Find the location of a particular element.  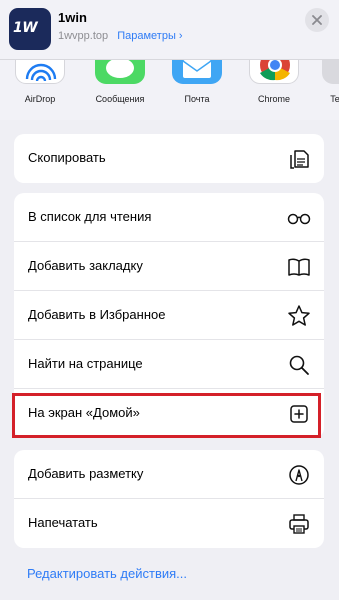

app-logo-text: 1W is located at coordinates (25, 28).